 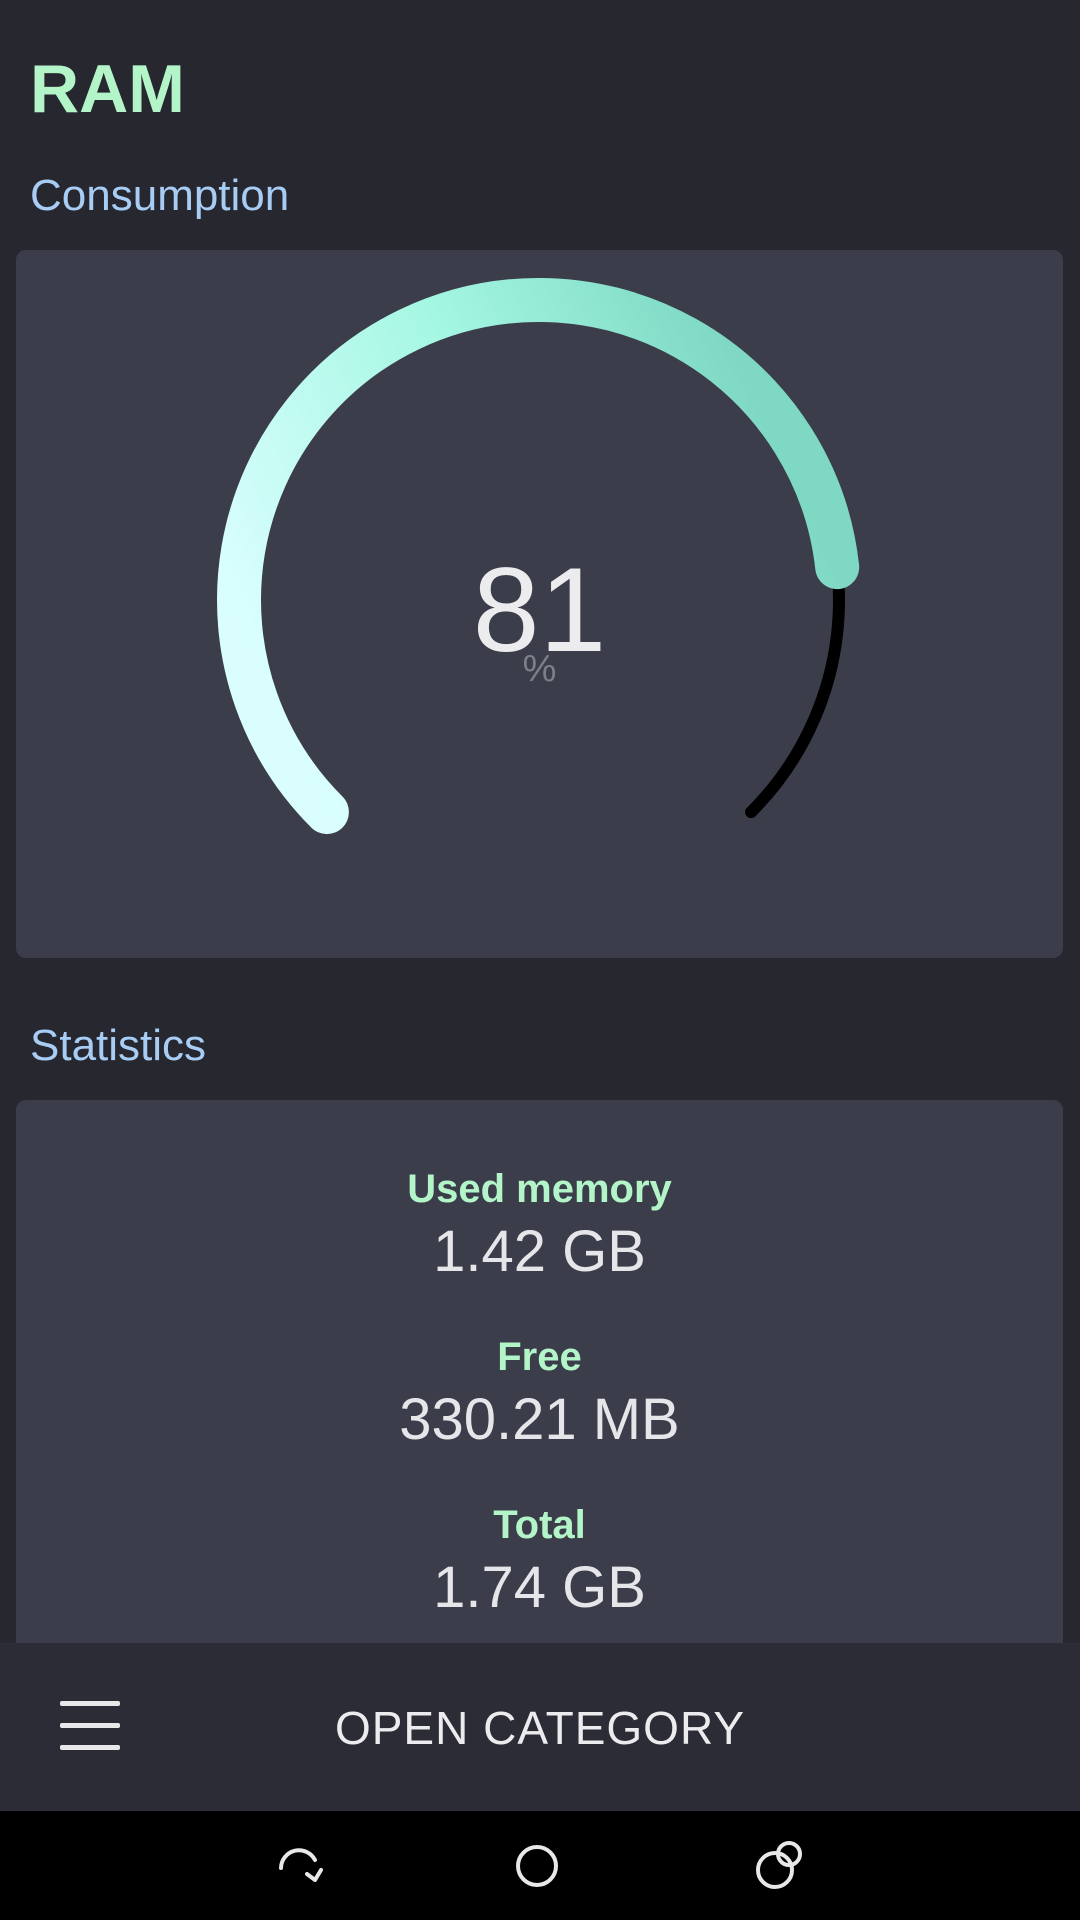 I want to click on consumption-section-title: Consumption, so click(x=160, y=195).